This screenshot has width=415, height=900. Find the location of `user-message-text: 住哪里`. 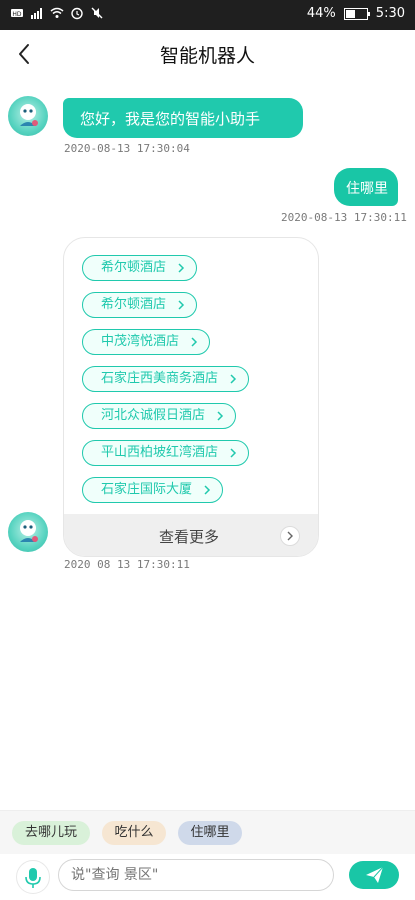

user-message-text: 住哪里 is located at coordinates (367, 189).